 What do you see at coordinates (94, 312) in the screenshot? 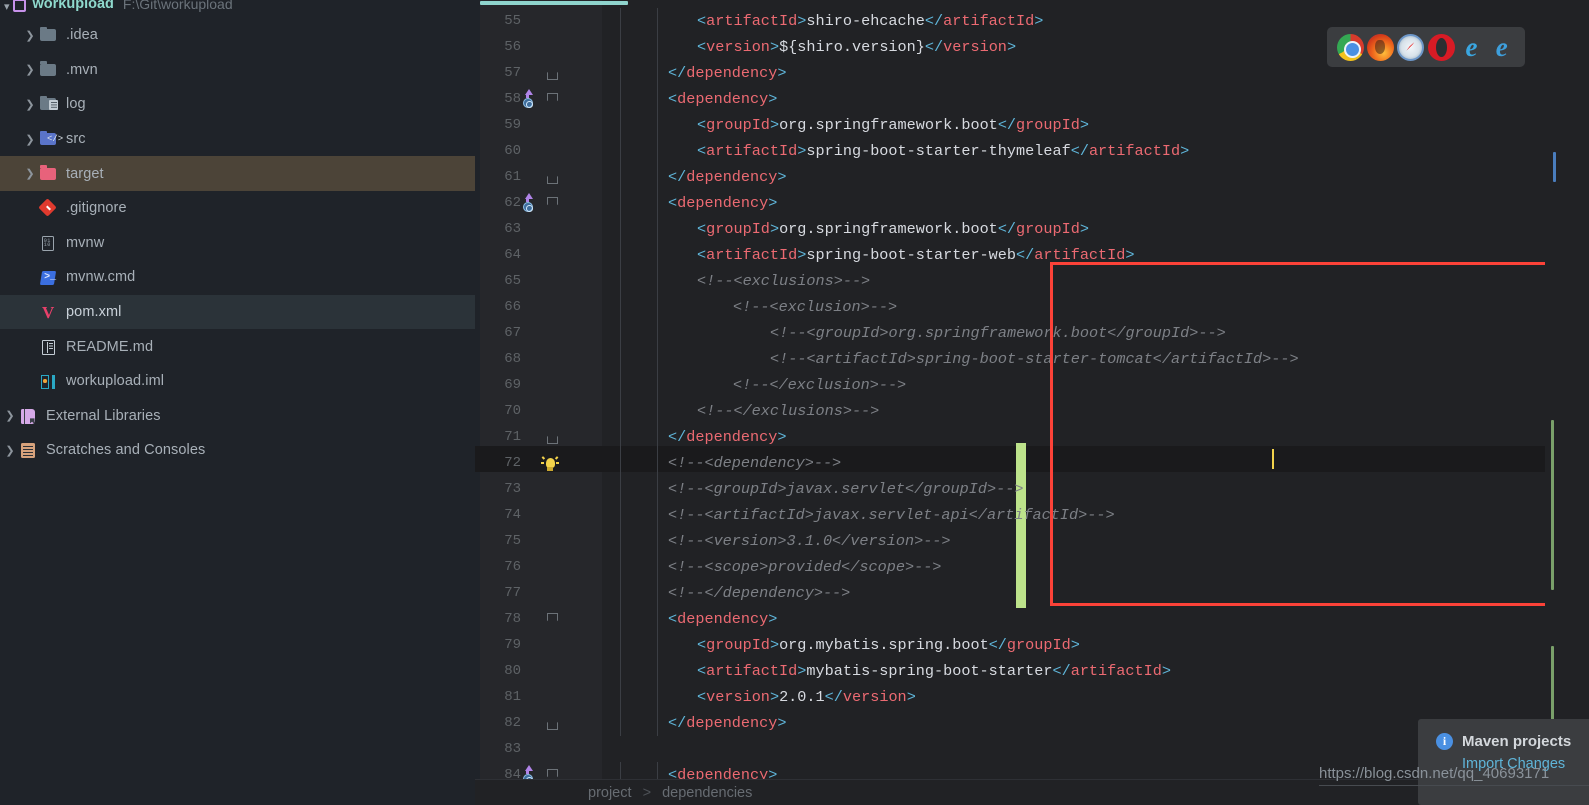
I see `tree-item-label: pom.xml` at bounding box center [94, 312].